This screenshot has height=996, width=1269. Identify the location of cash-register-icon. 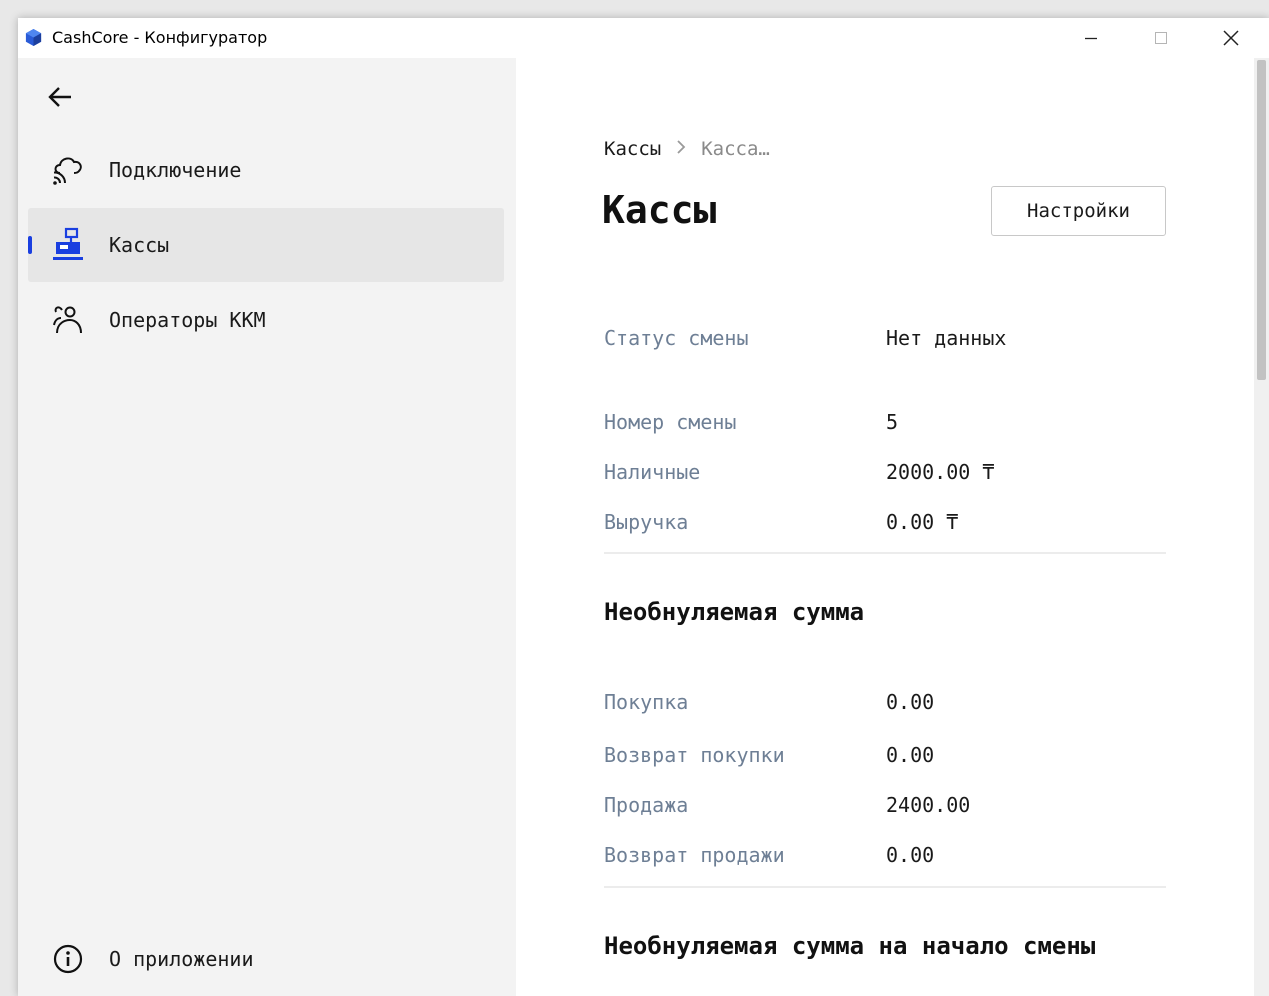
(68, 245).